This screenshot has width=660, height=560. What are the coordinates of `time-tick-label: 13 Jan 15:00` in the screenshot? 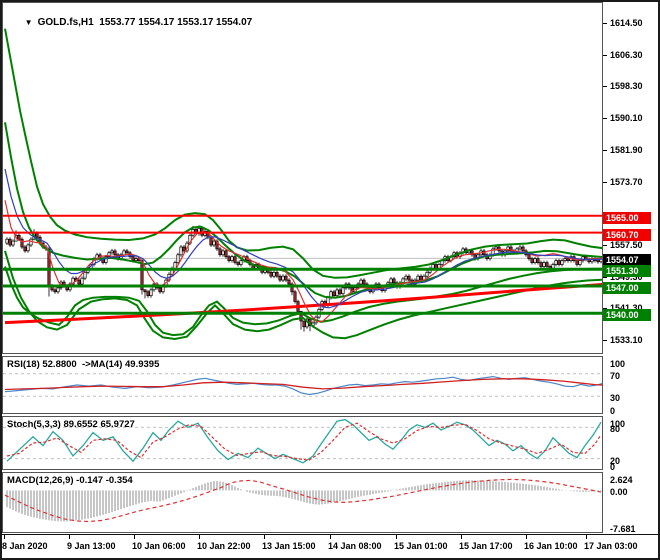 It's located at (289, 546).